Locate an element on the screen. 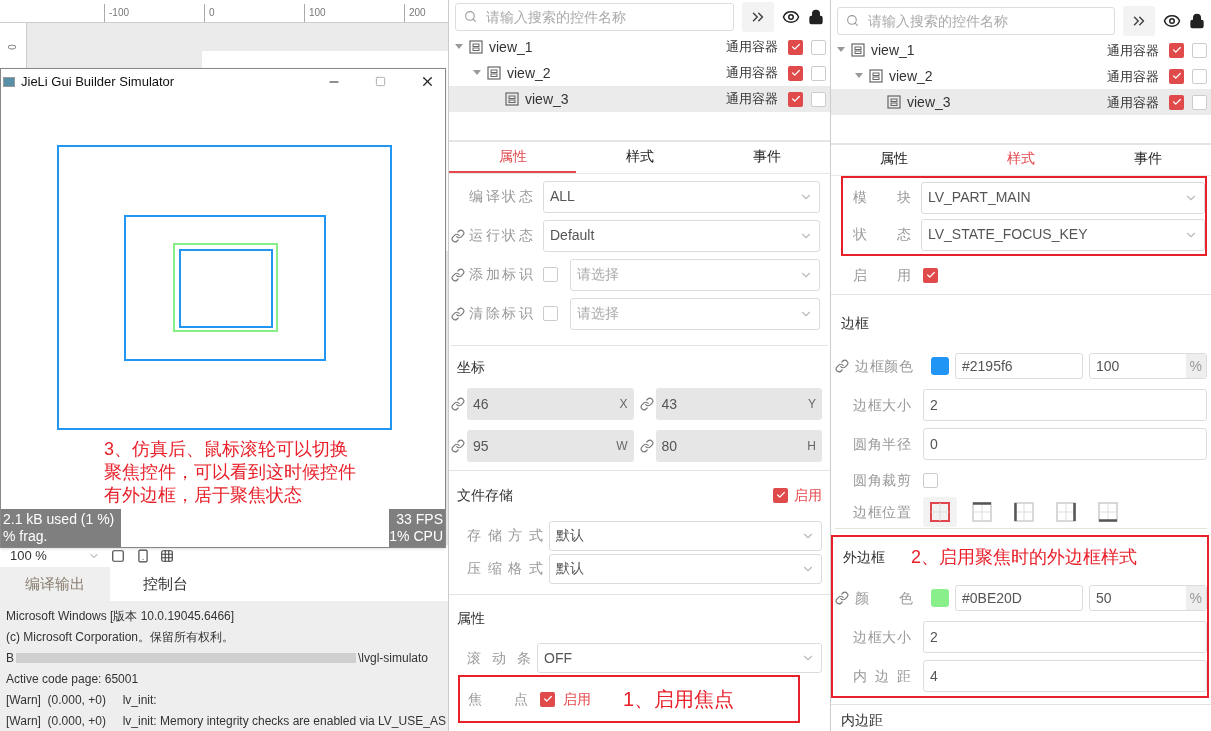 Image resolution: width=1211 pixels, height=731 pixels. search-icon is located at coordinates (470, 16).